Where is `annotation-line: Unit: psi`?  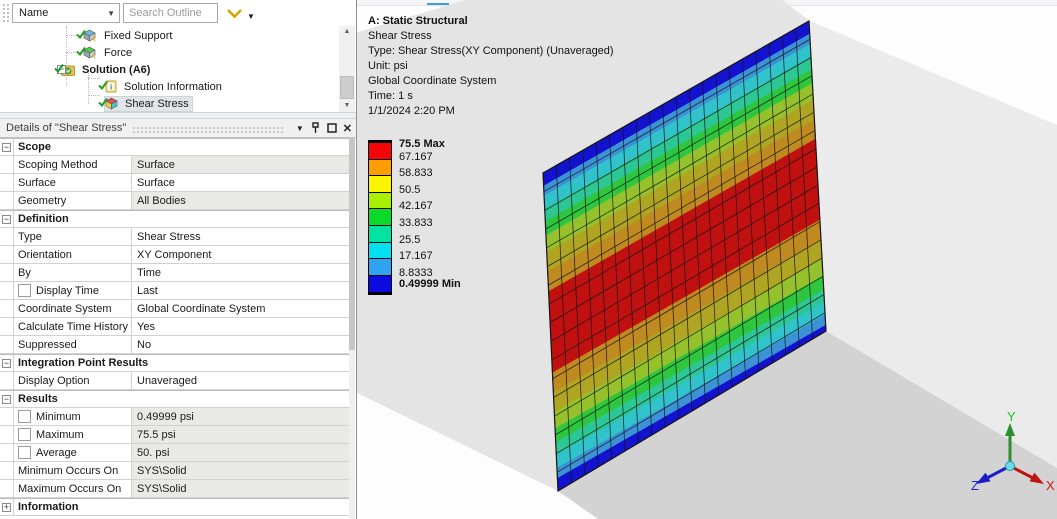
annotation-line: Unit: psi is located at coordinates (388, 66).